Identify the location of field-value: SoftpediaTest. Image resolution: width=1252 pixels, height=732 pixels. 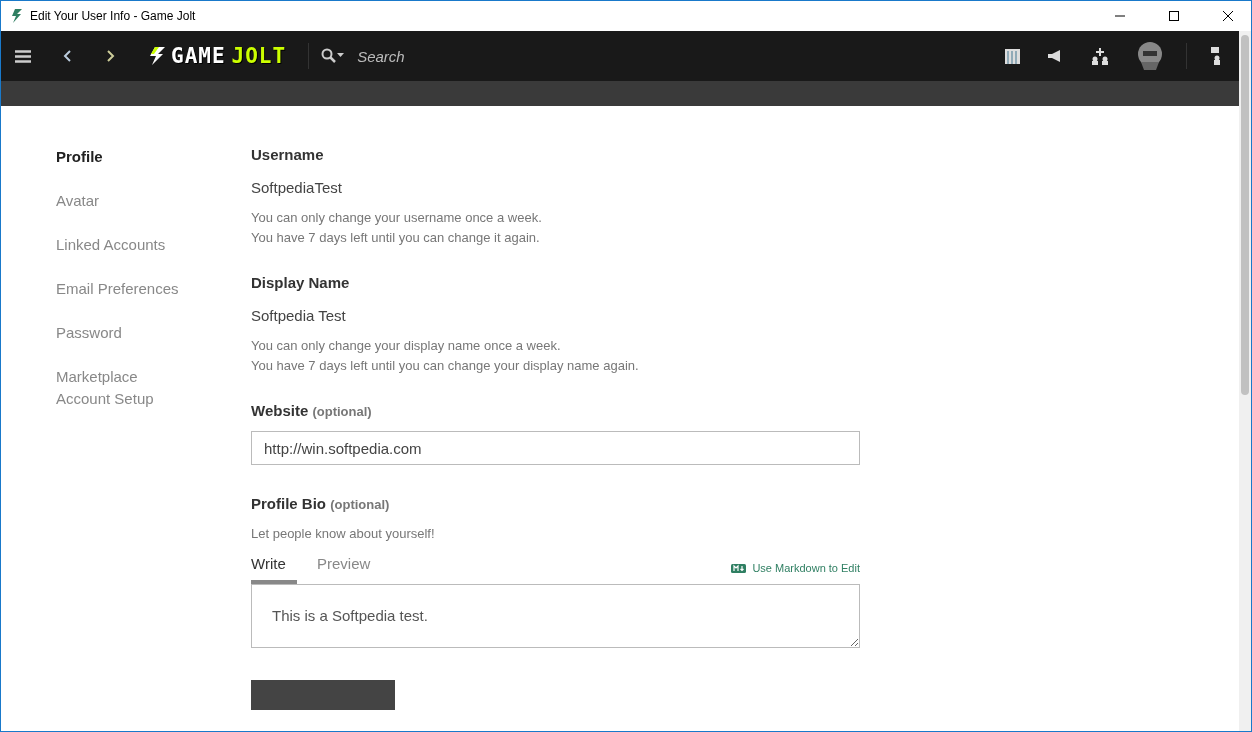
(297, 187).